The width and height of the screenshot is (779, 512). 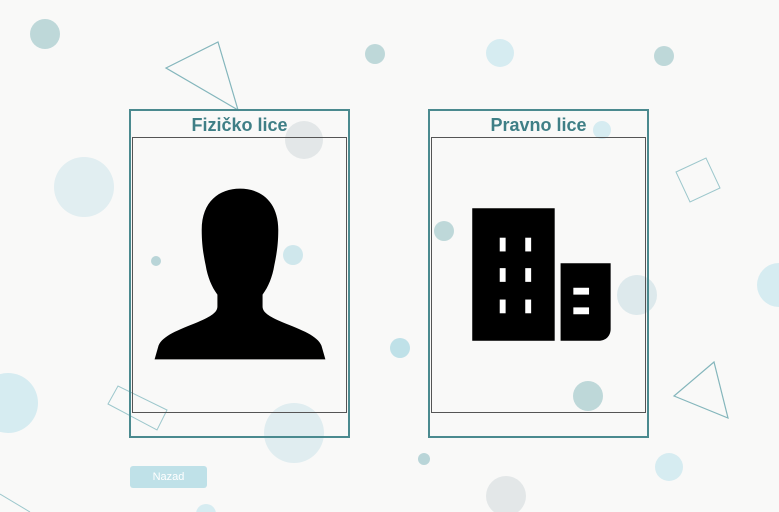 I want to click on office-building-icon, so click(x=541, y=274).